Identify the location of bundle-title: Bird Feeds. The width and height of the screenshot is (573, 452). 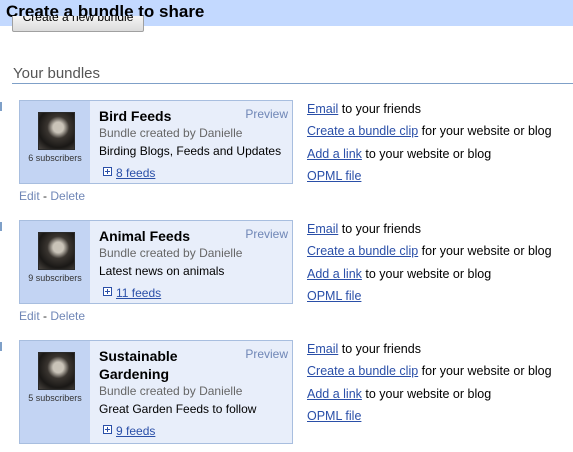
(135, 116).